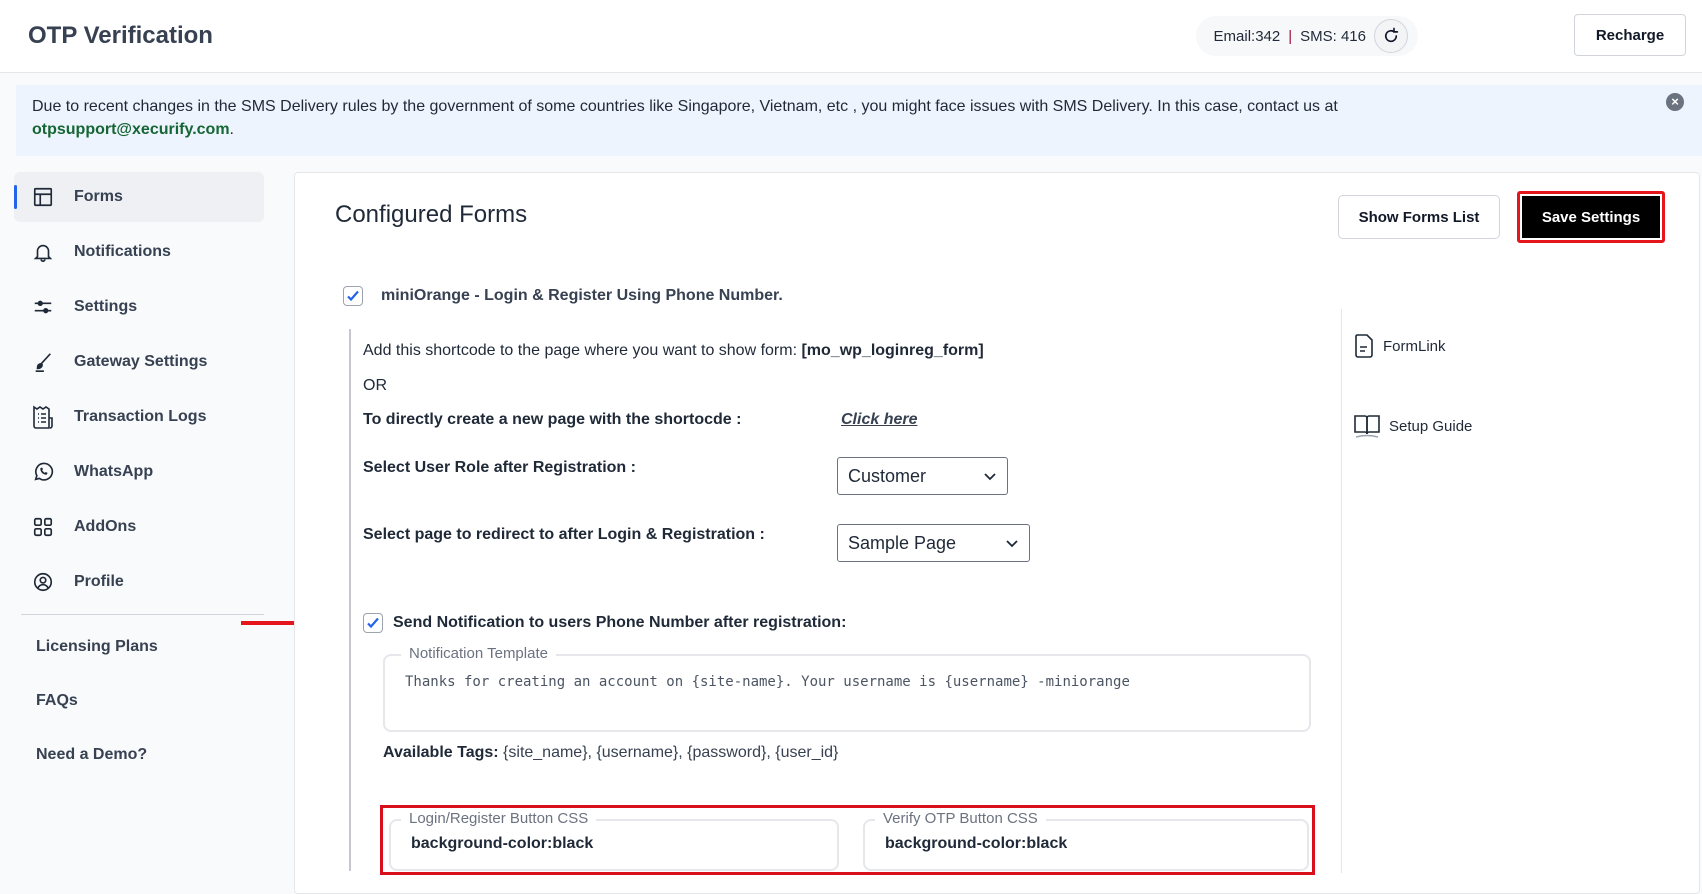  Describe the element at coordinates (99, 581) in the screenshot. I see `sidebar-item-label: Profile` at that location.